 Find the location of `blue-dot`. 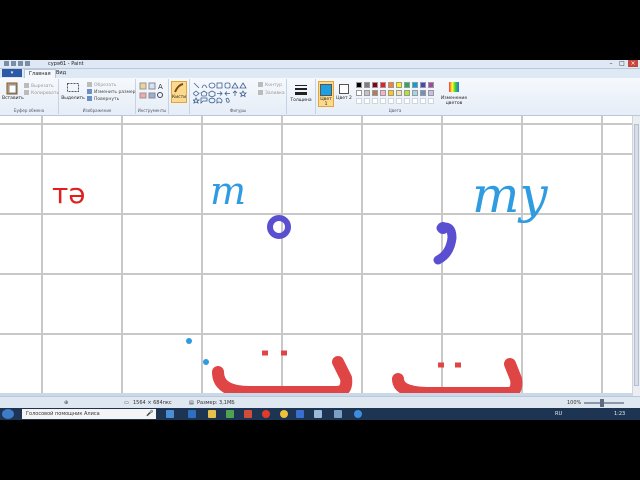

blue-dot is located at coordinates (189, 341).